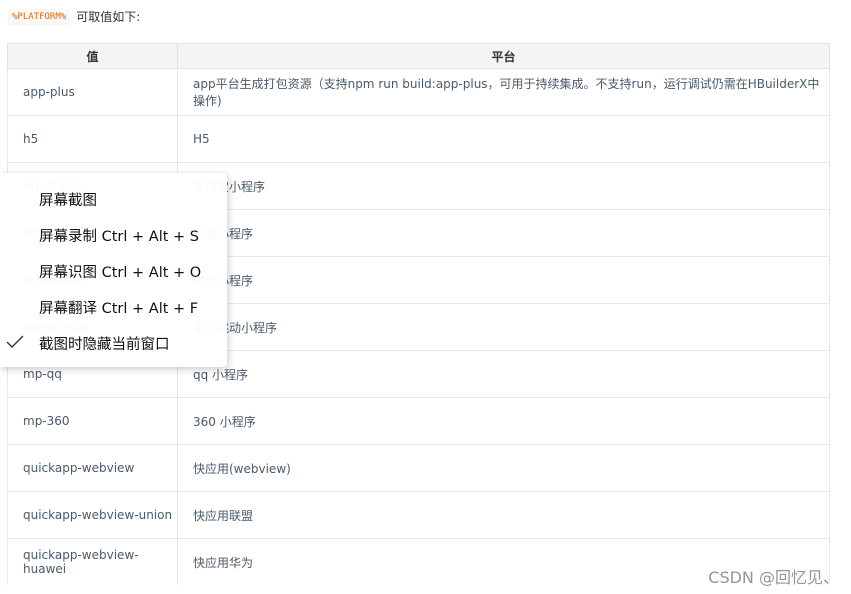  I want to click on table-header-row: 值 平台, so click(418, 56).